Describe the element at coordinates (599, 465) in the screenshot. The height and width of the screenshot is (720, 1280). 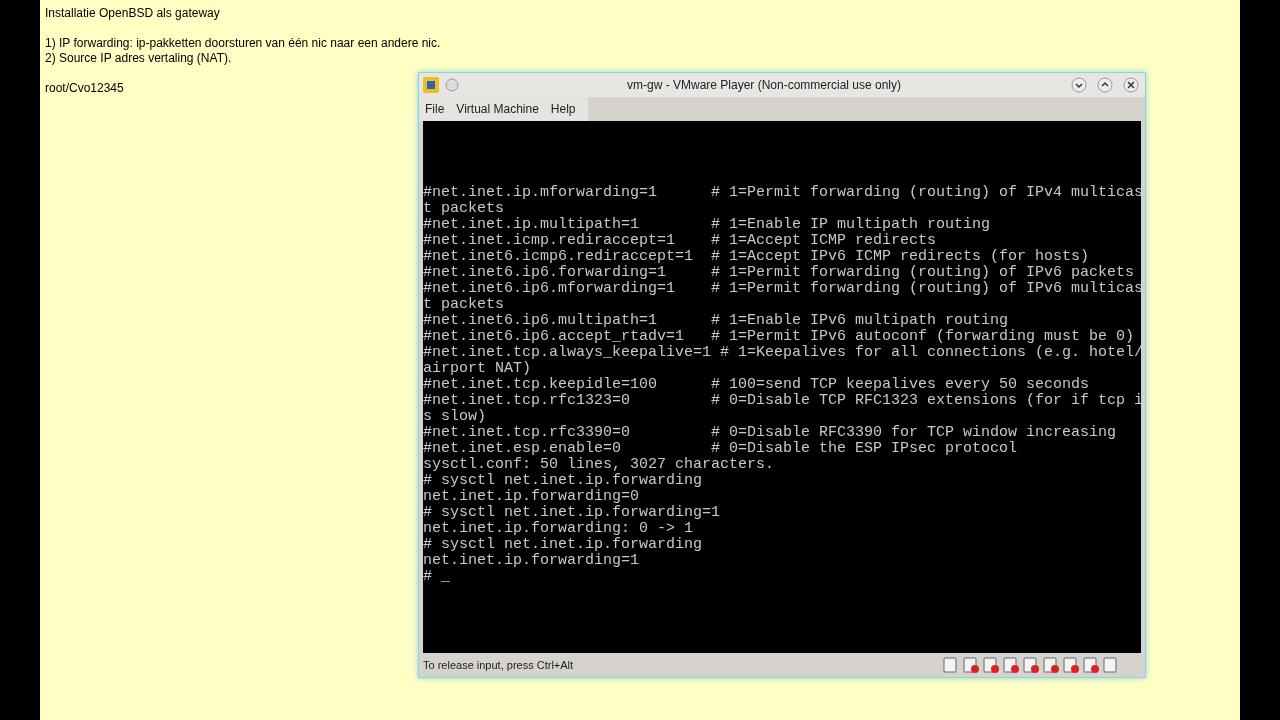
I see `terminal-line: sysctl.conf: 50 lines, 3027 characters.` at that location.